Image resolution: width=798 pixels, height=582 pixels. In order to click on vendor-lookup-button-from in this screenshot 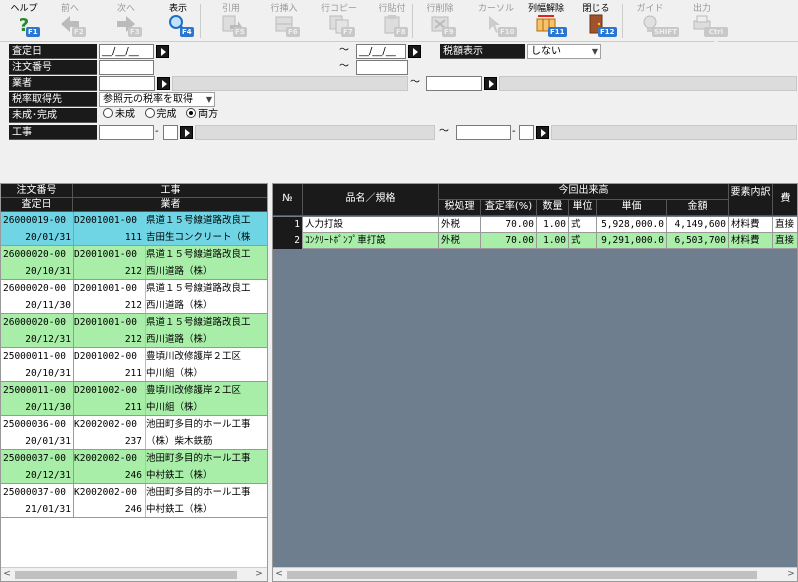, I will do `click(163, 83)`.